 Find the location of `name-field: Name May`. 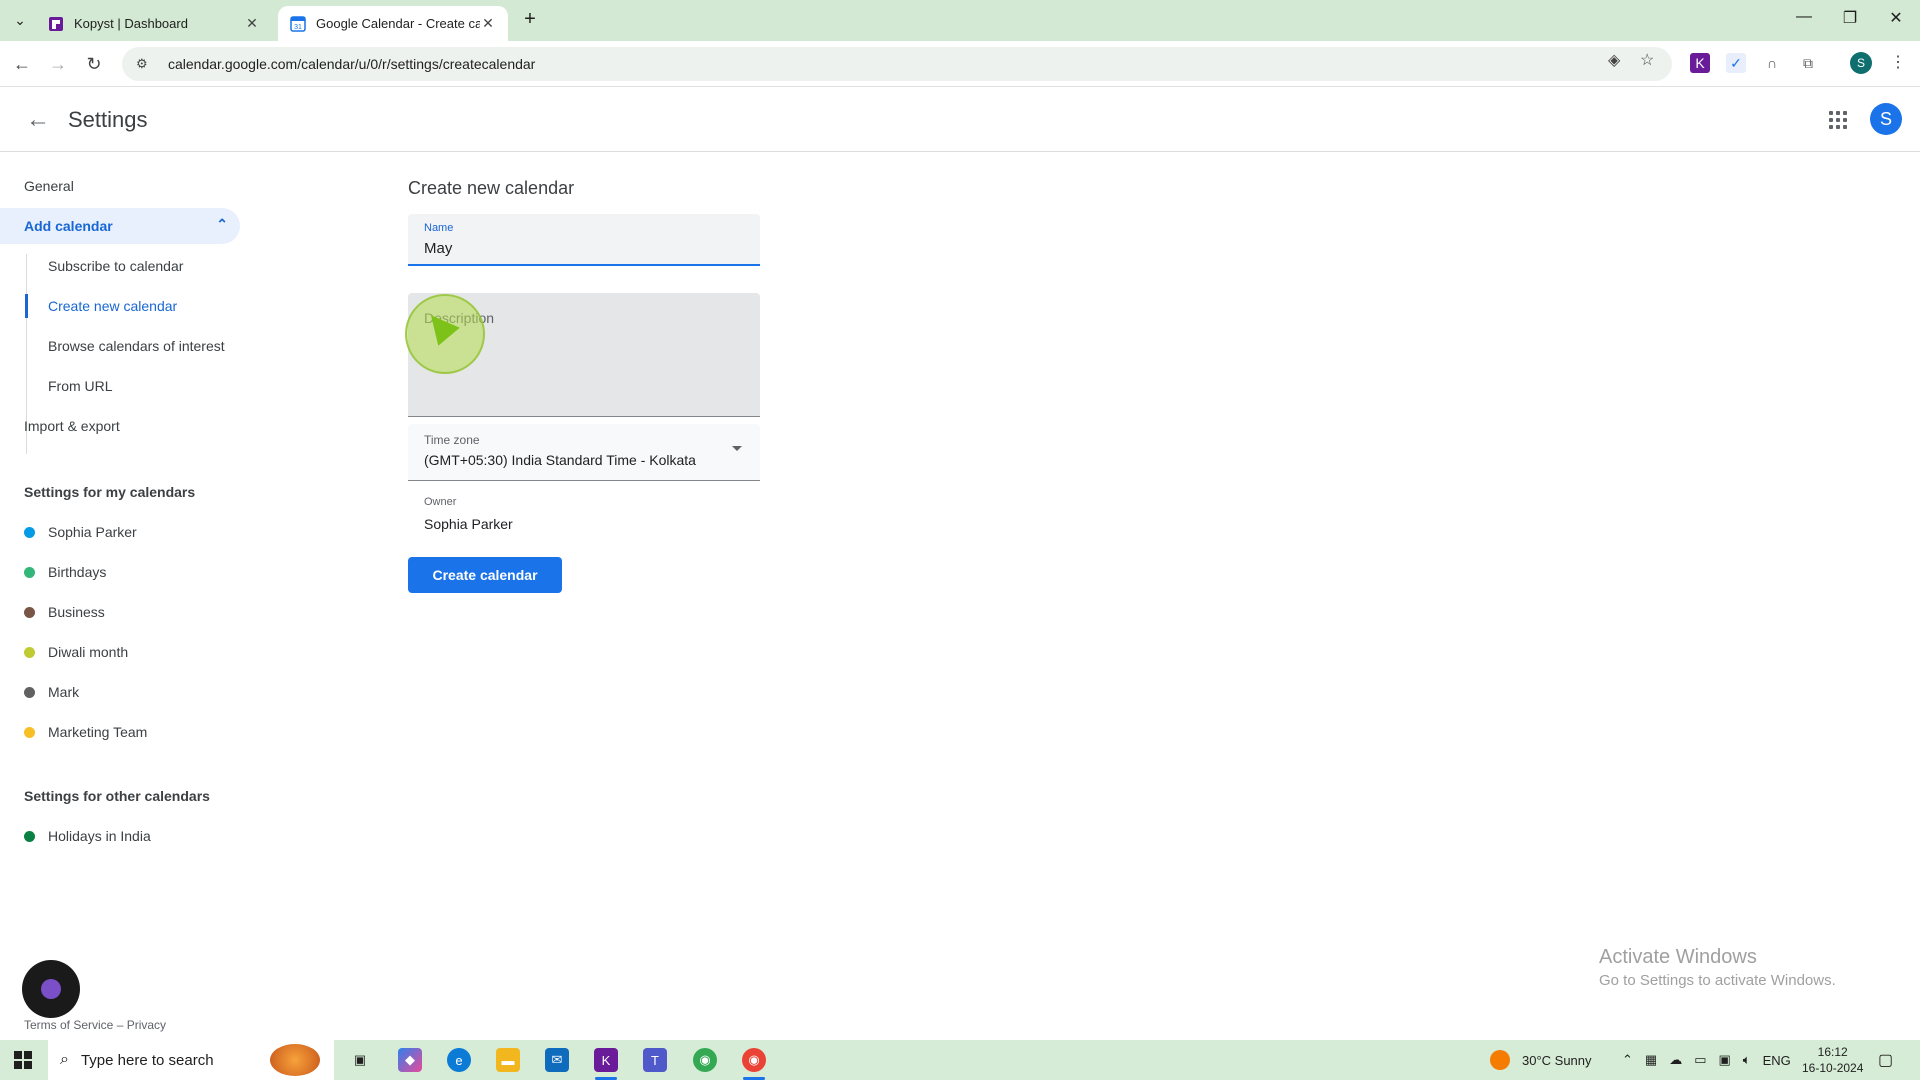

name-field: Name May is located at coordinates (584, 240).